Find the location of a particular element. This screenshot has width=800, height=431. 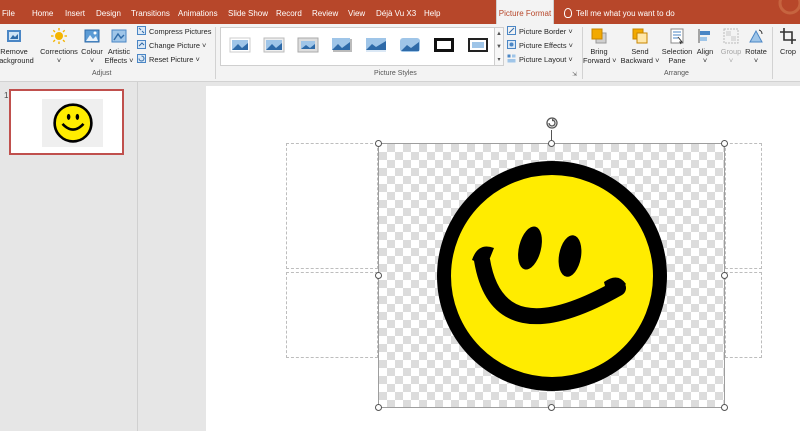

selection-pane-icon is located at coordinates (677, 36).